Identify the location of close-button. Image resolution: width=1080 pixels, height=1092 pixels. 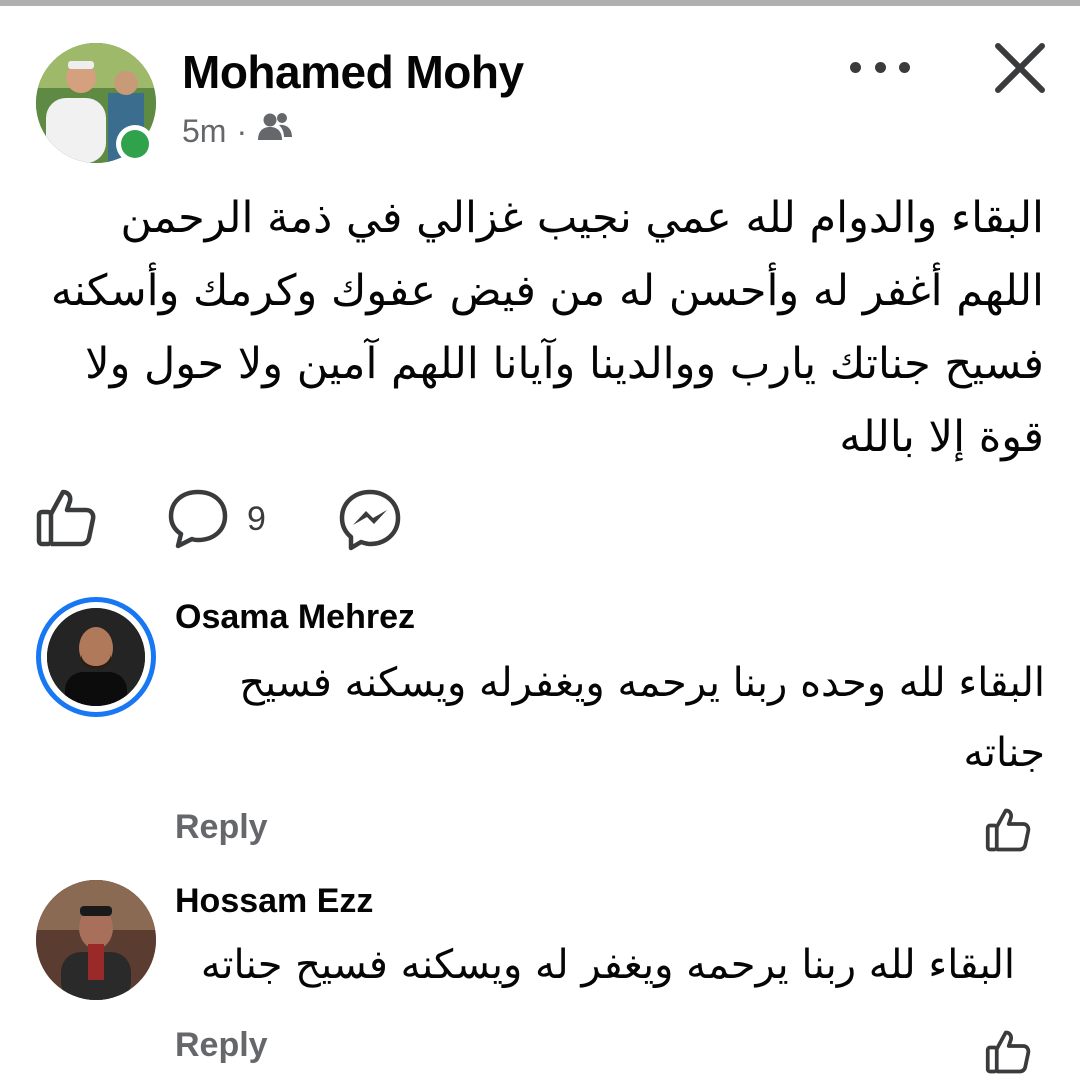
(1020, 68).